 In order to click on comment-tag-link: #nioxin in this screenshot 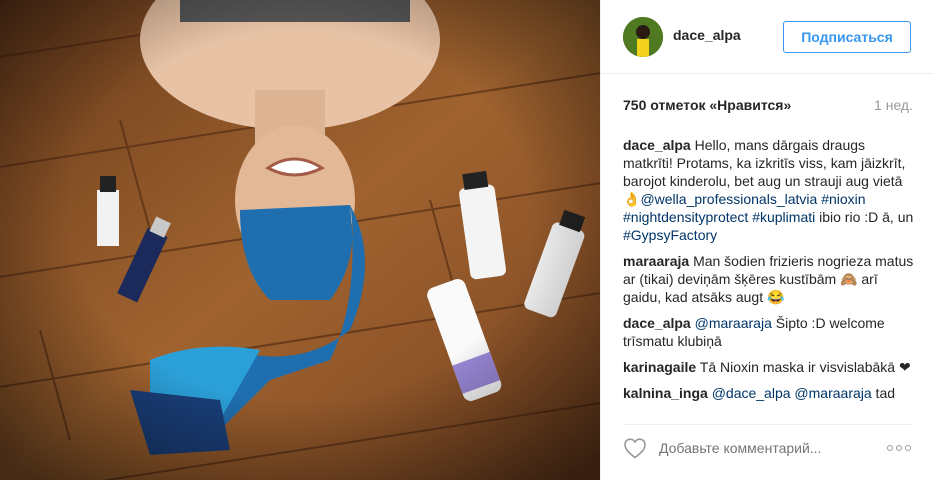, I will do `click(843, 199)`.